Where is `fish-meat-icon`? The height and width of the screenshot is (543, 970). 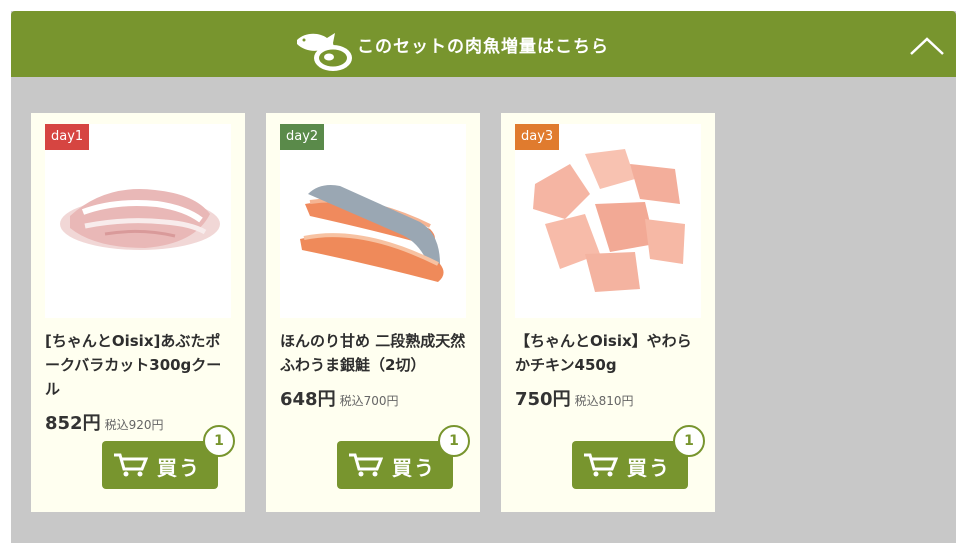 fish-meat-icon is located at coordinates (324, 52).